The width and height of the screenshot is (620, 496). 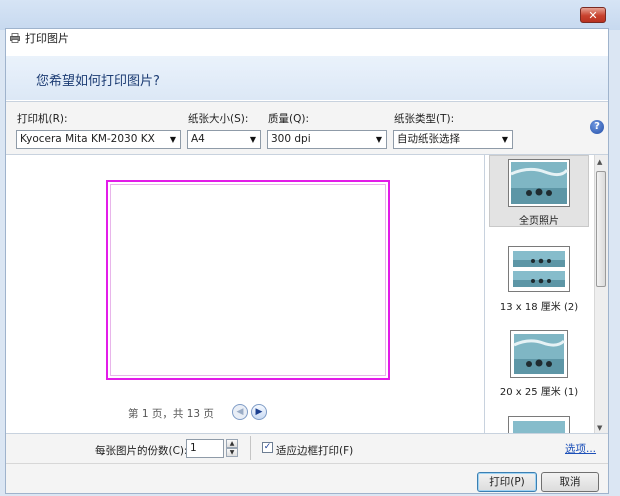 What do you see at coordinates (310, 15) in the screenshot?
I see `title-bar` at bounding box center [310, 15].